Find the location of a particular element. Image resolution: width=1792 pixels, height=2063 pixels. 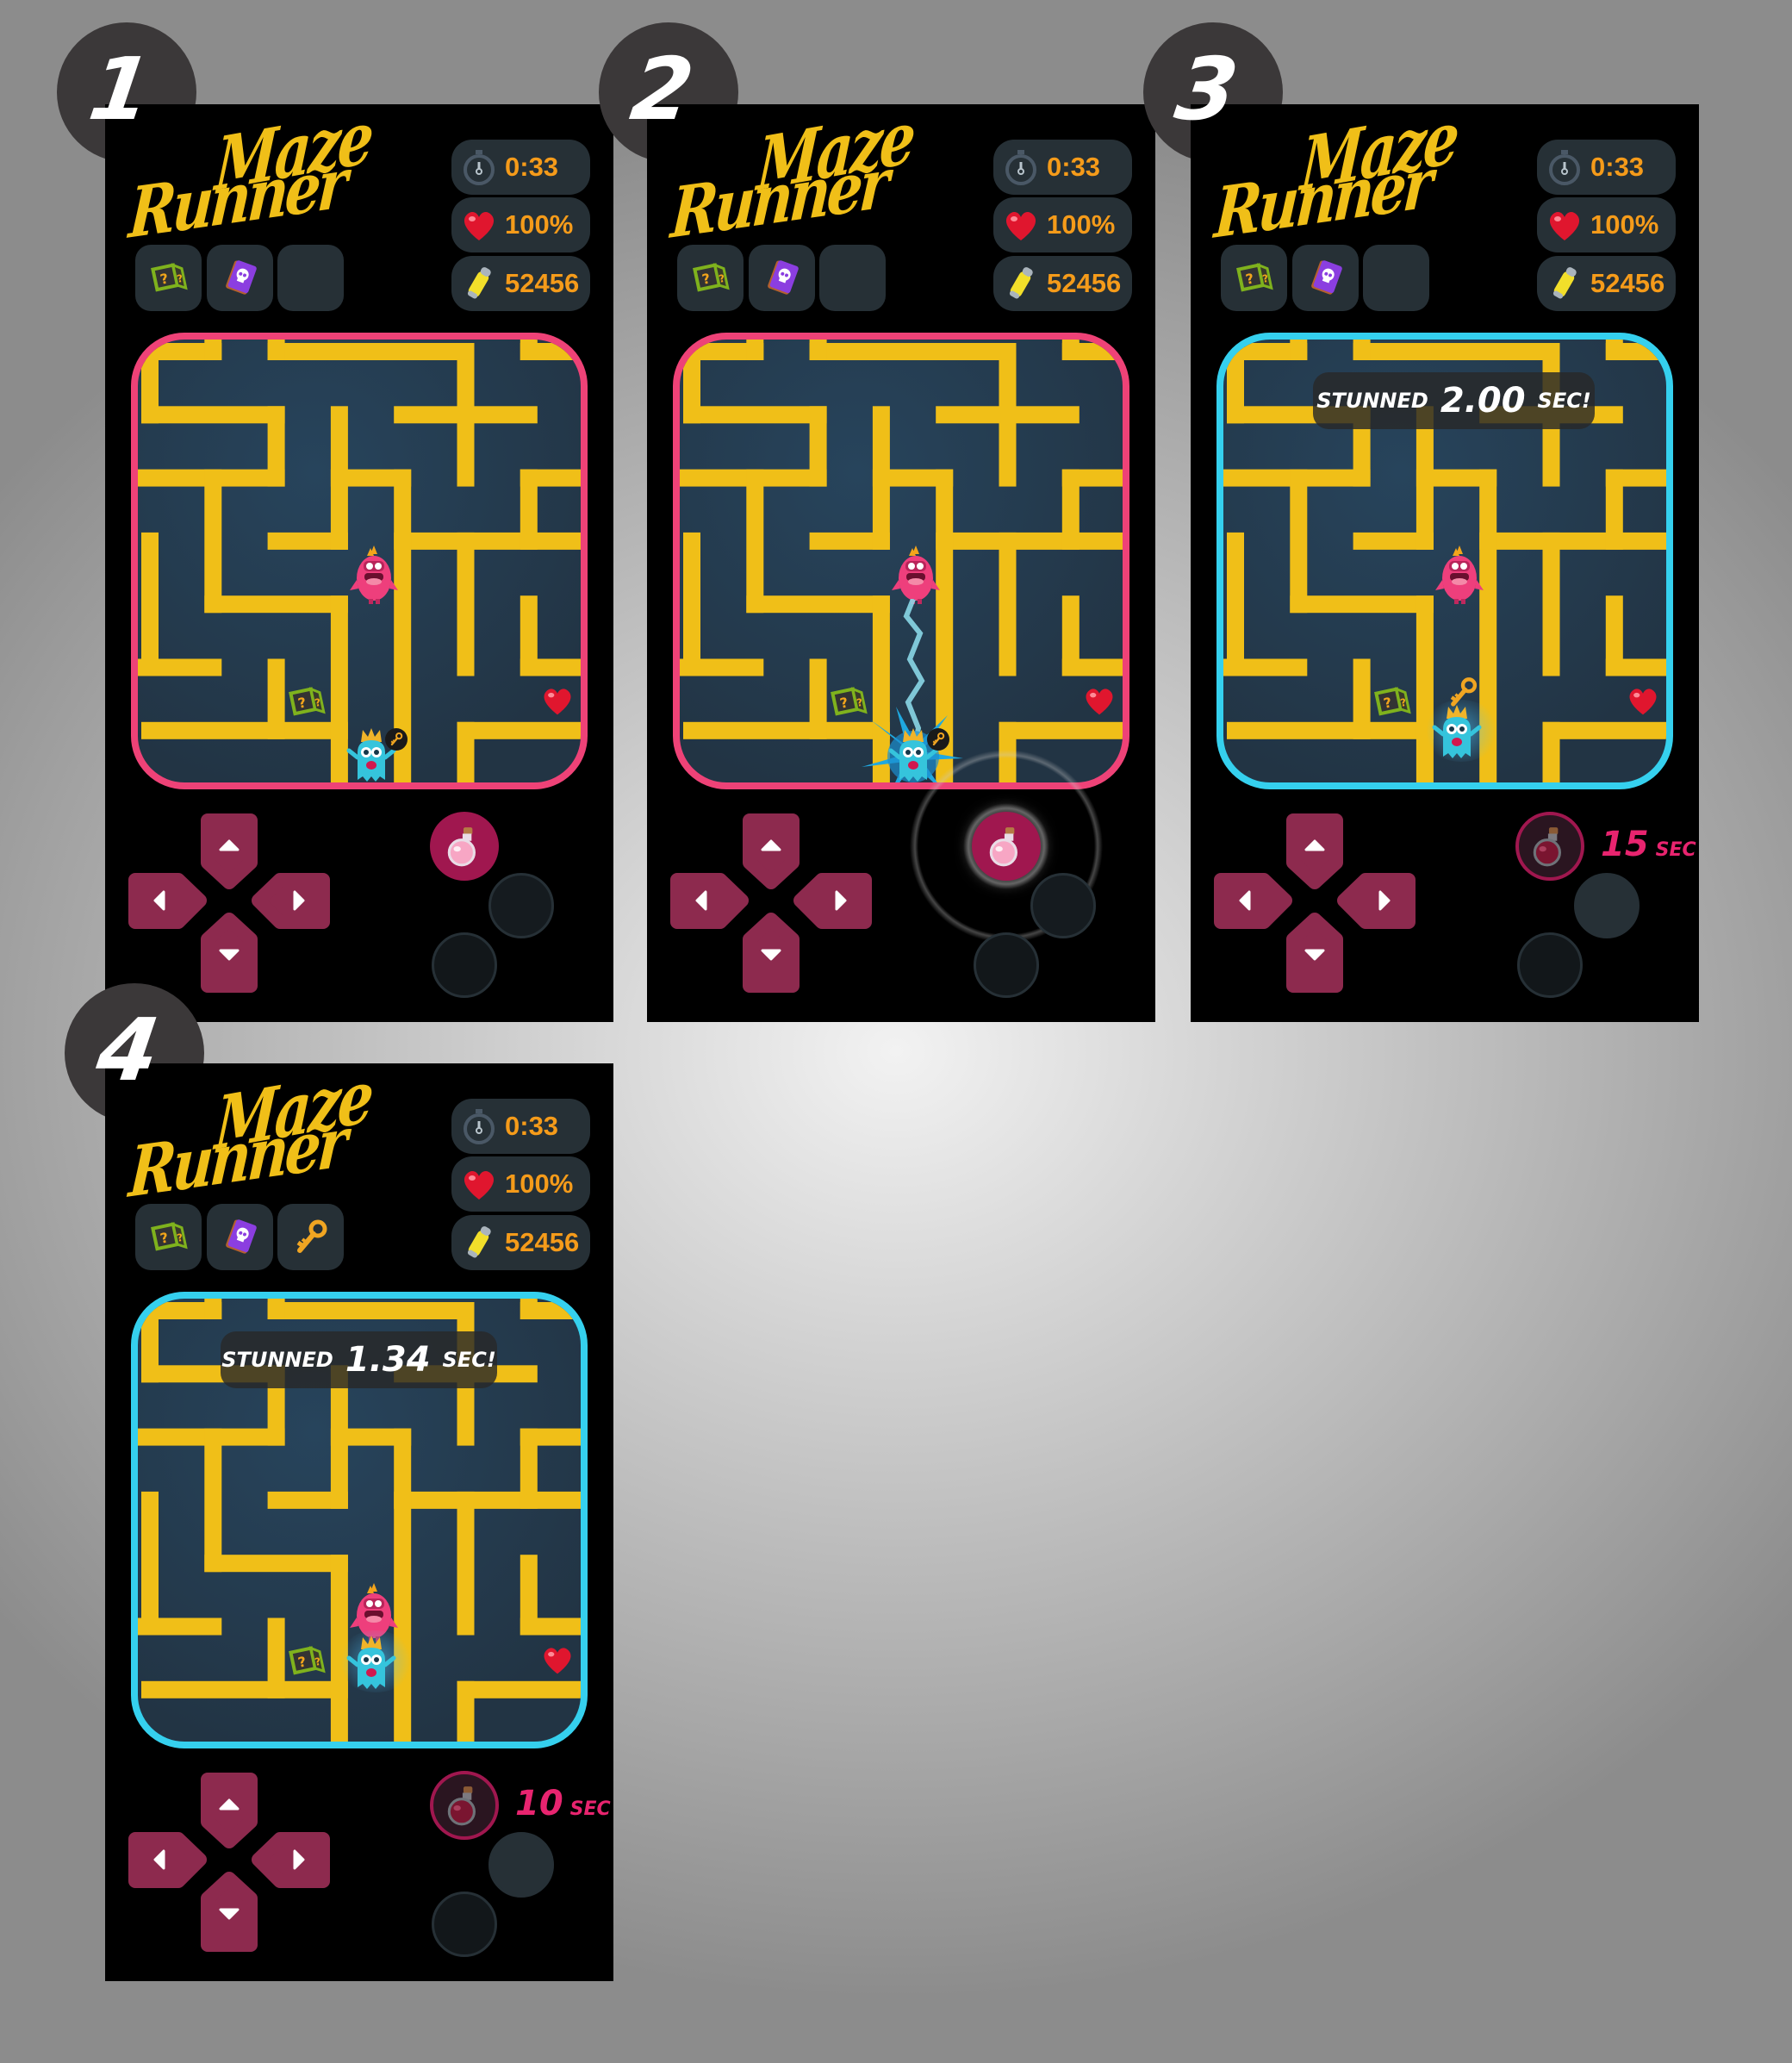

key-indicator-badge is located at coordinates (396, 740).